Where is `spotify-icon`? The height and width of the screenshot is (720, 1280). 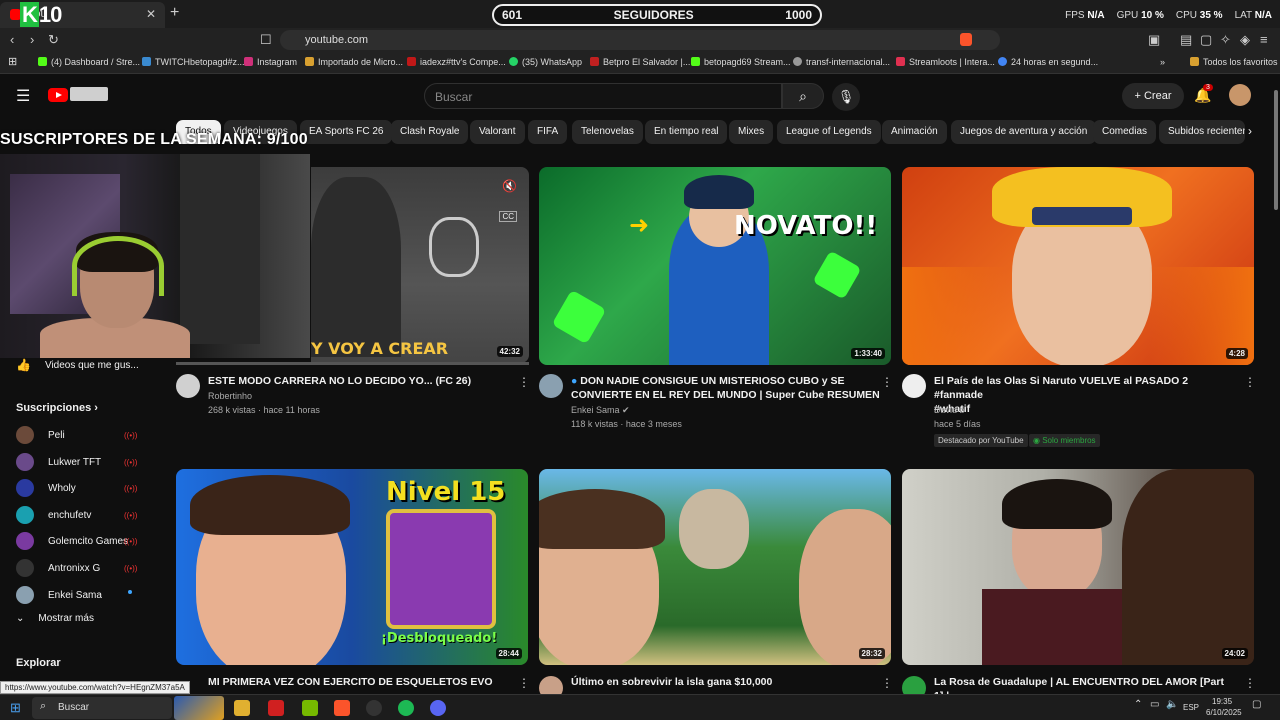 spotify-icon is located at coordinates (406, 708).